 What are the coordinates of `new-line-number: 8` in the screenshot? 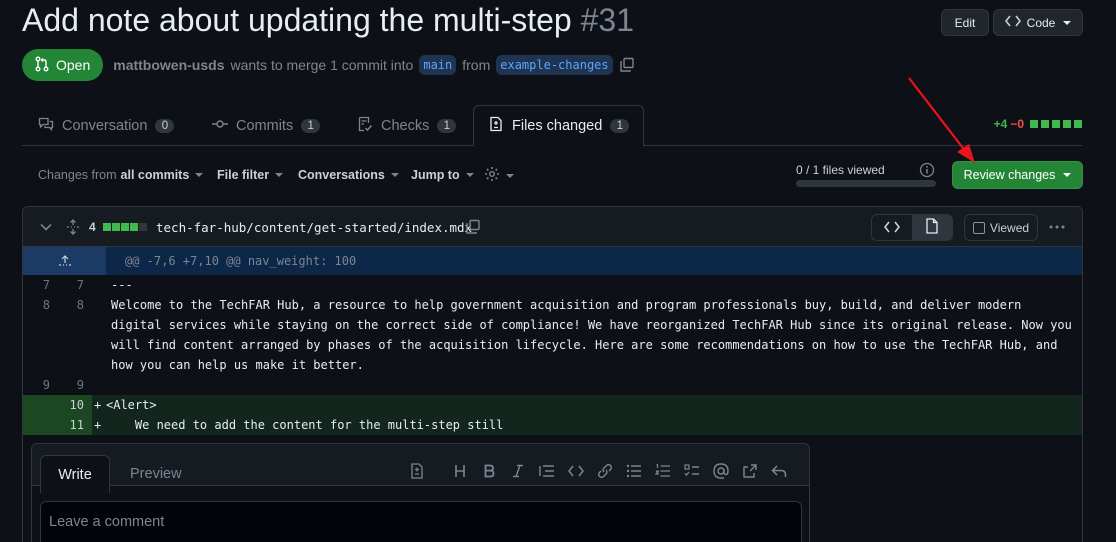 It's located at (75, 335).